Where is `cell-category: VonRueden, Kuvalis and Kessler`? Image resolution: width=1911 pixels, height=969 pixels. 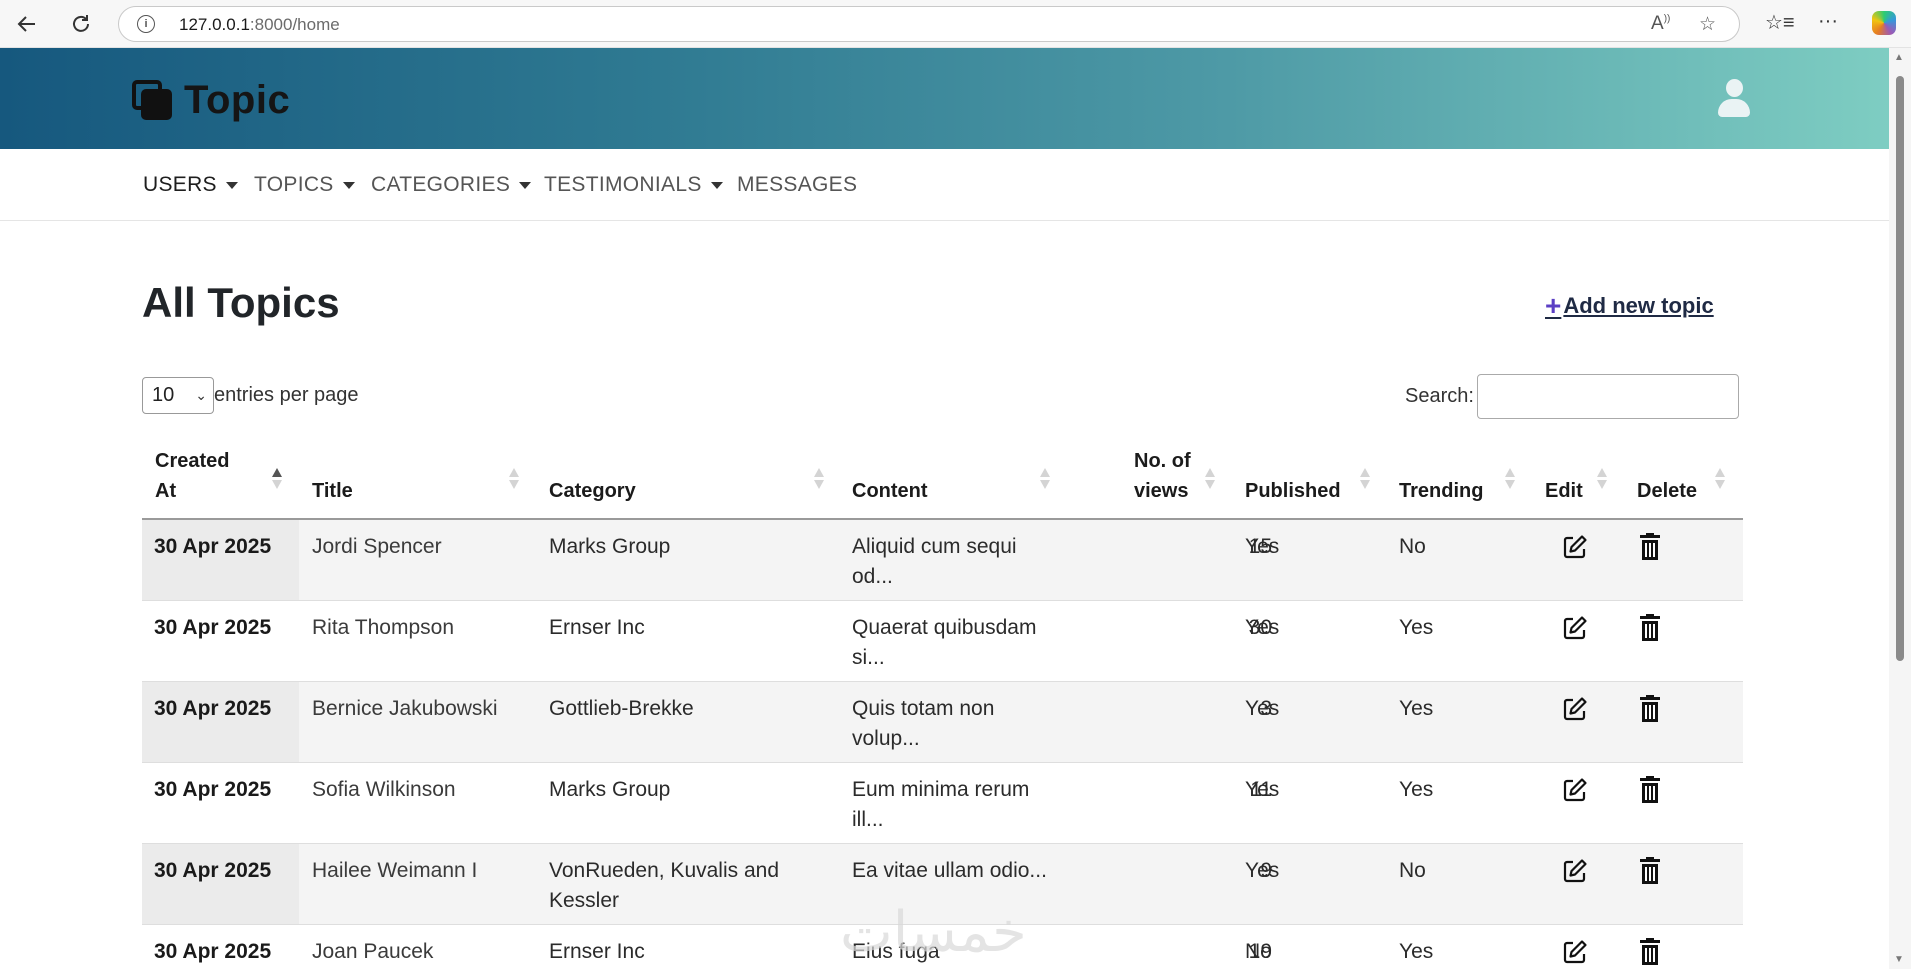
cell-category: VonRueden, Kuvalis and Kessler is located at coordinates (664, 885).